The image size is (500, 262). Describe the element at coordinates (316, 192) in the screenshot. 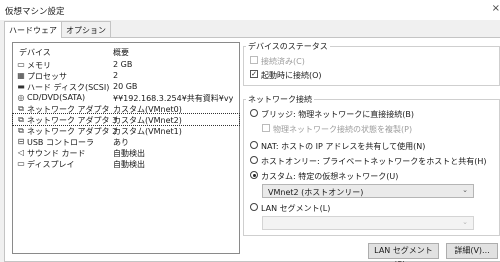

I see `custom-network-value: VMnet2 (ホストオンリー)` at that location.